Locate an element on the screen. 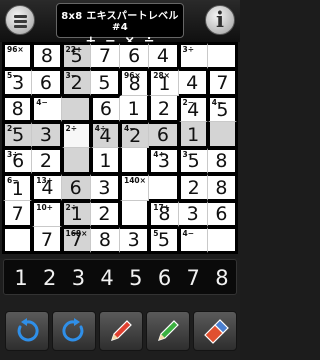  cage-clue: 4− is located at coordinates (188, 233).